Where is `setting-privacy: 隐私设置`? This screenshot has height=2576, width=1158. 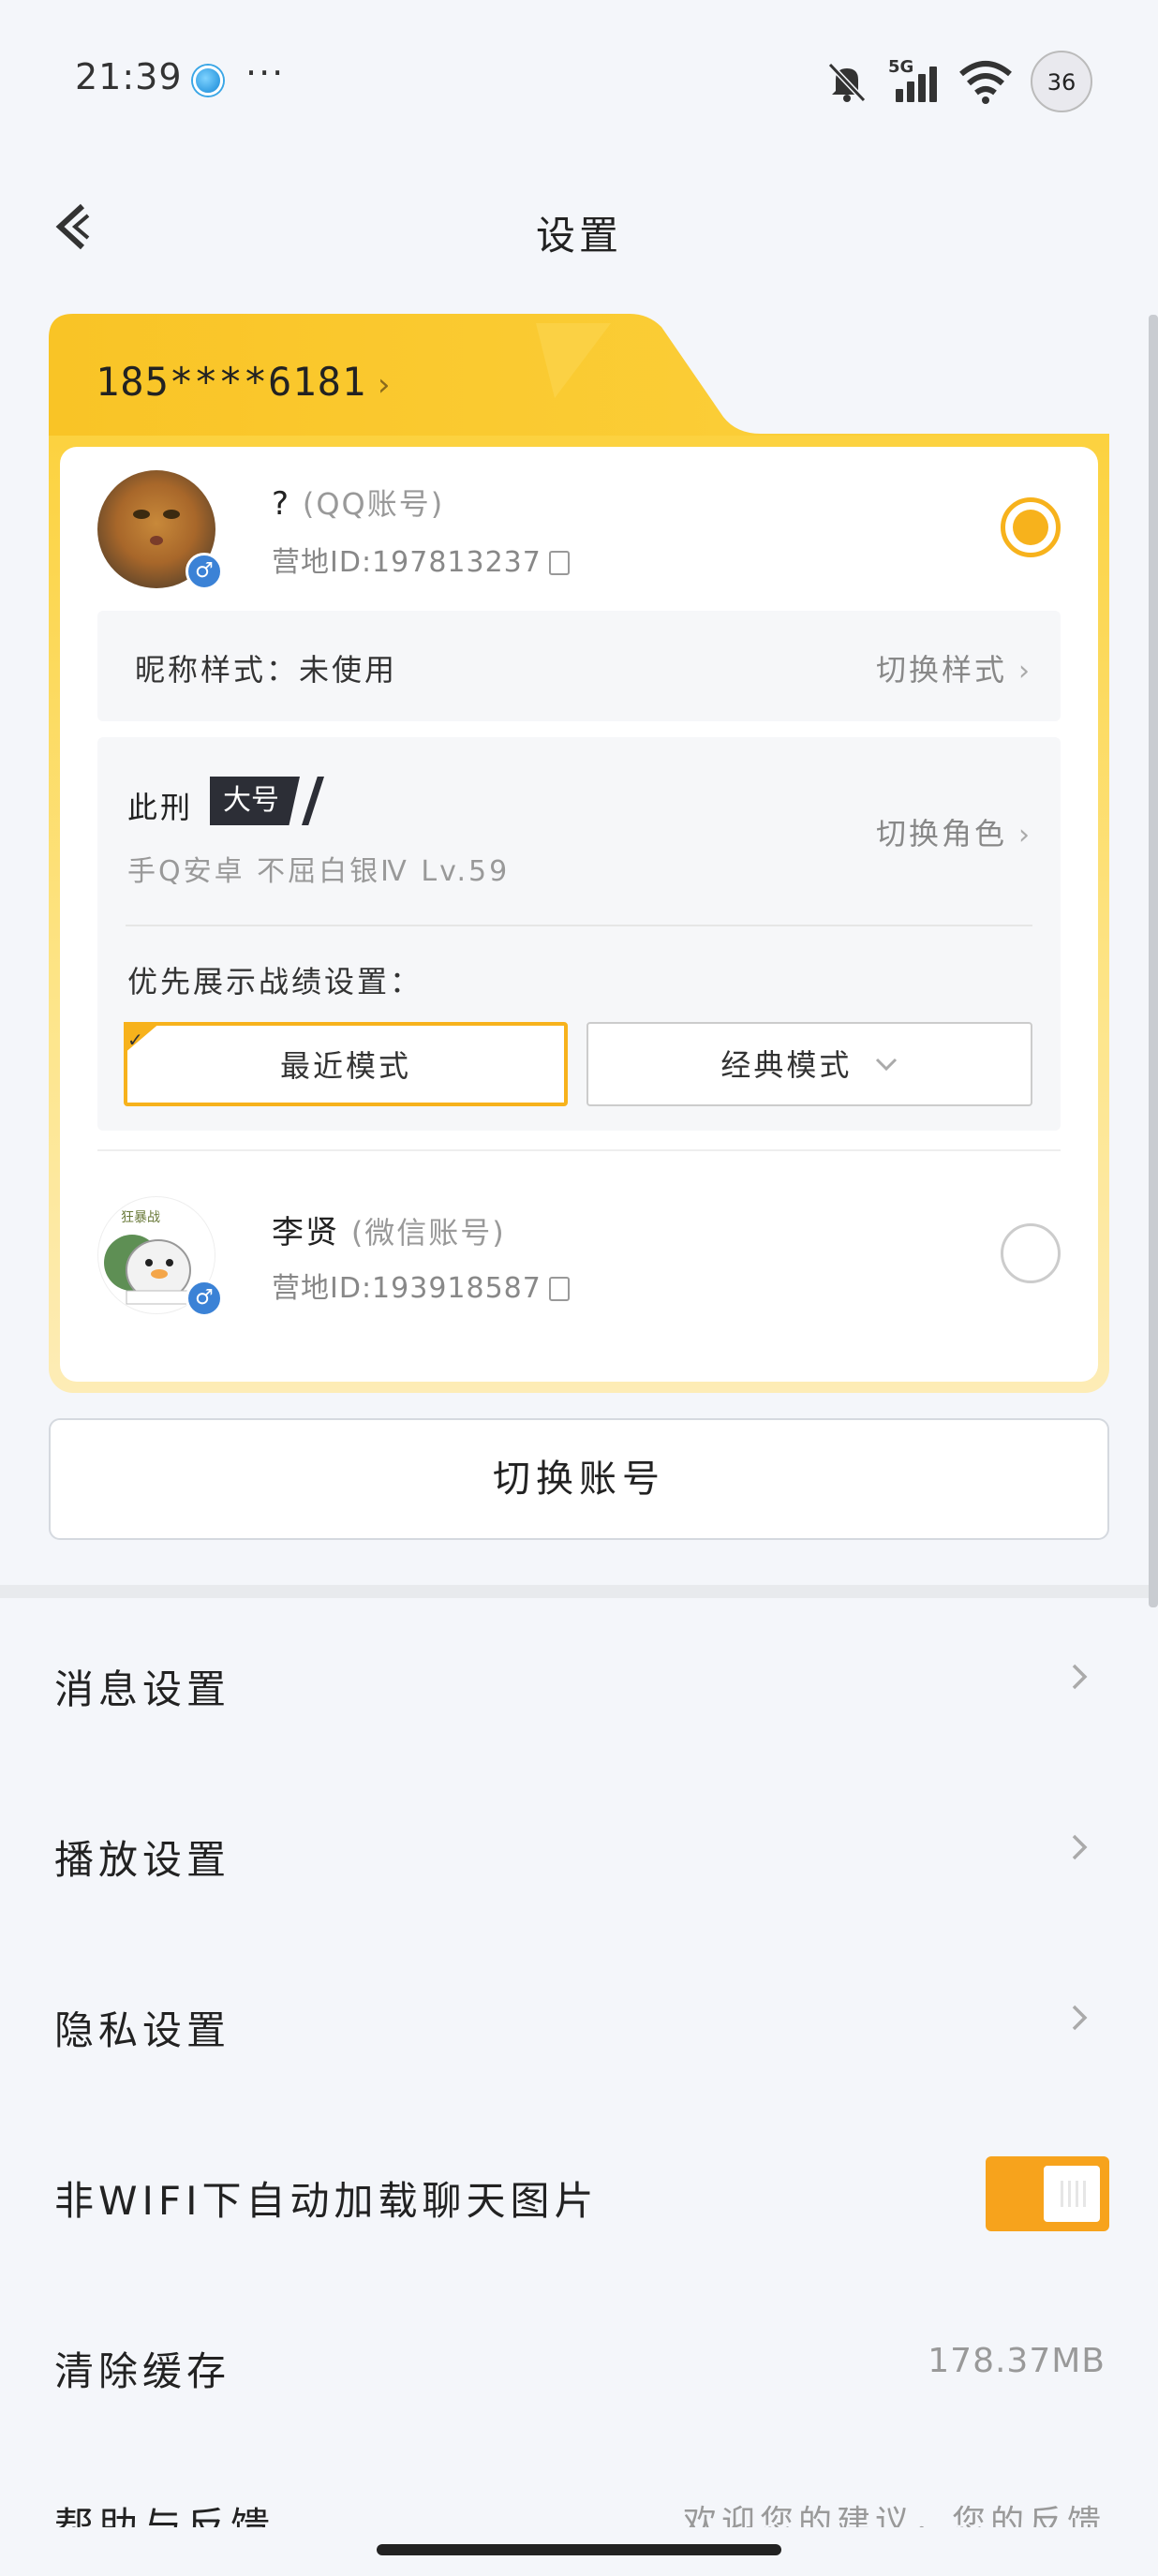 setting-privacy: 隐私设置 is located at coordinates (579, 2025).